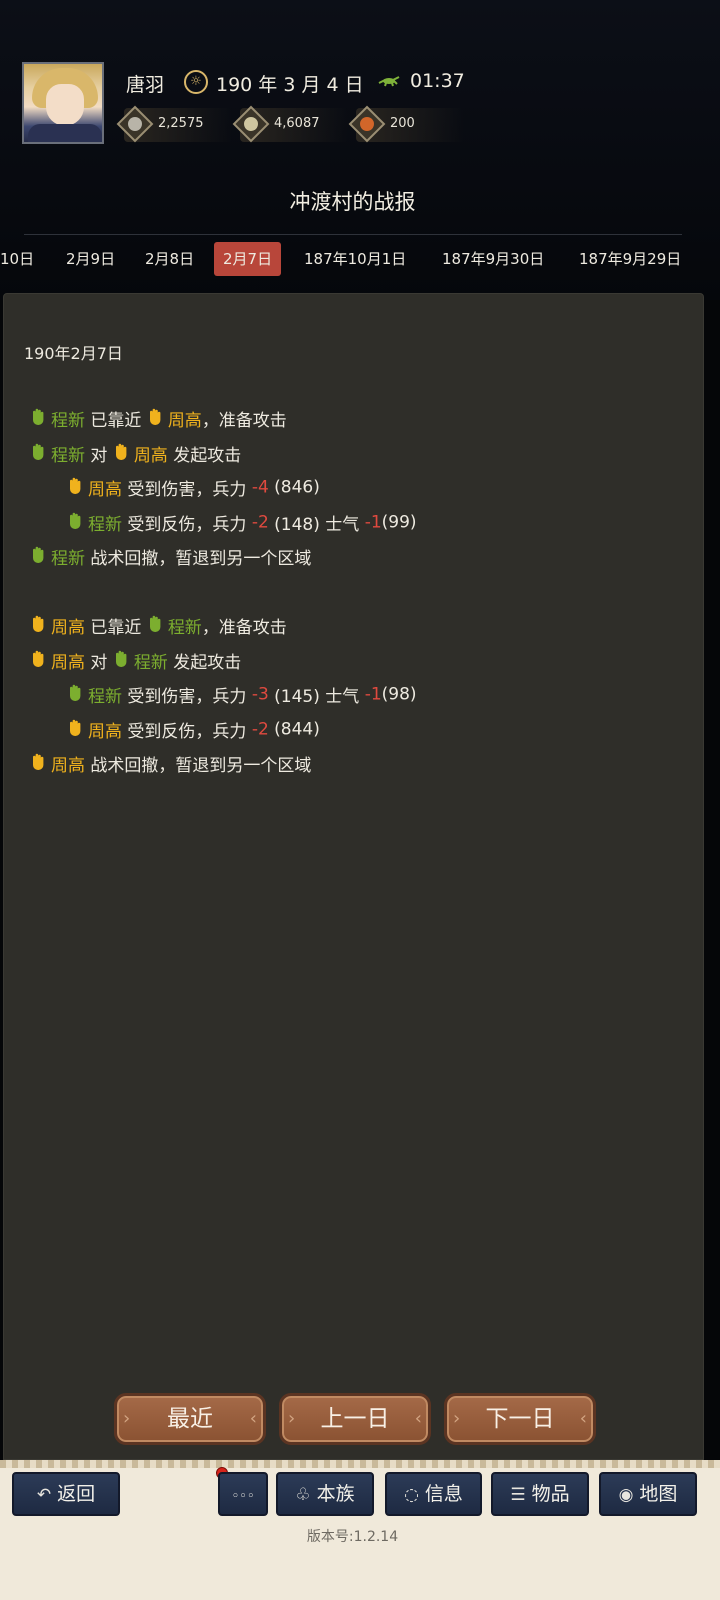 This screenshot has width=720, height=1600. What do you see at coordinates (630, 259) in the screenshot?
I see `date-tab: 187年9月29日` at bounding box center [630, 259].